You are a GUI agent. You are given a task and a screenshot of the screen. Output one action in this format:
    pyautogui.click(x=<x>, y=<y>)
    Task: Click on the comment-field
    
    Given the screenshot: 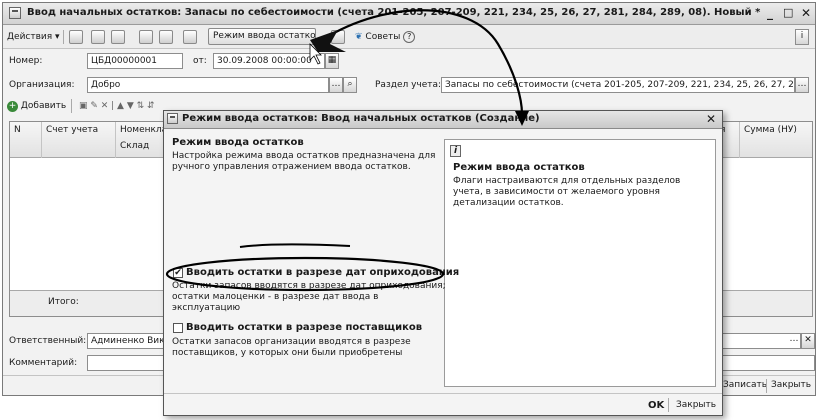 What is the action you would take?
    pyautogui.click(x=128, y=363)
    